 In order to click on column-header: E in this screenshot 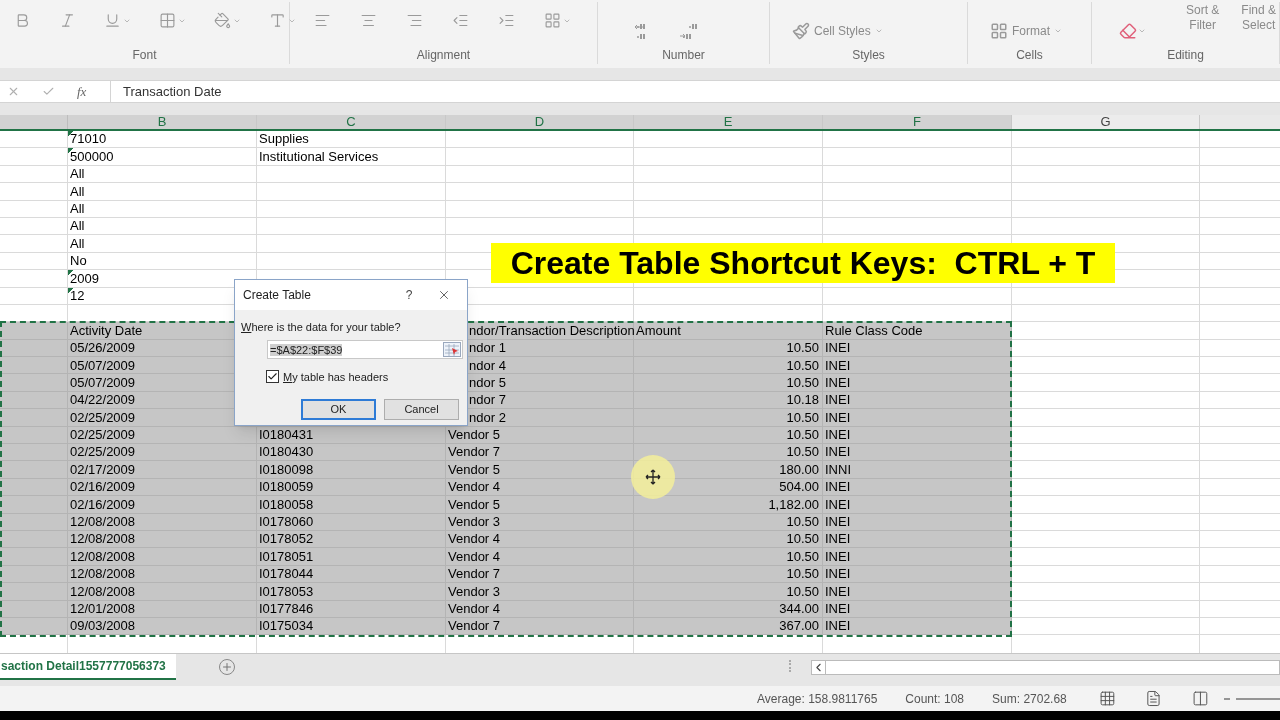, I will do `click(728, 122)`.